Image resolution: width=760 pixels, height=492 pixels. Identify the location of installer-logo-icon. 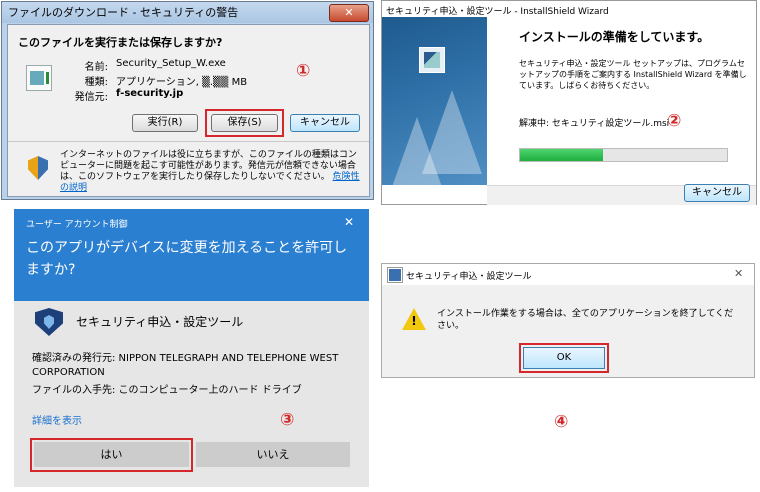
(432, 60).